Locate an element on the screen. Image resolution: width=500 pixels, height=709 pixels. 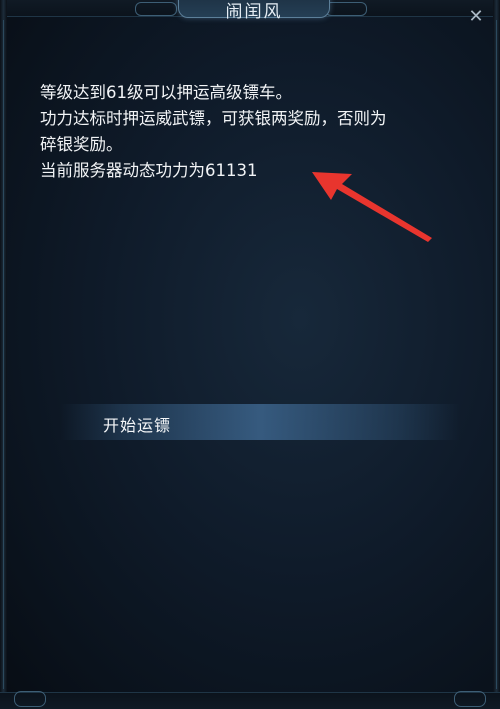
frame-bottom-border is located at coordinates (250, 700).